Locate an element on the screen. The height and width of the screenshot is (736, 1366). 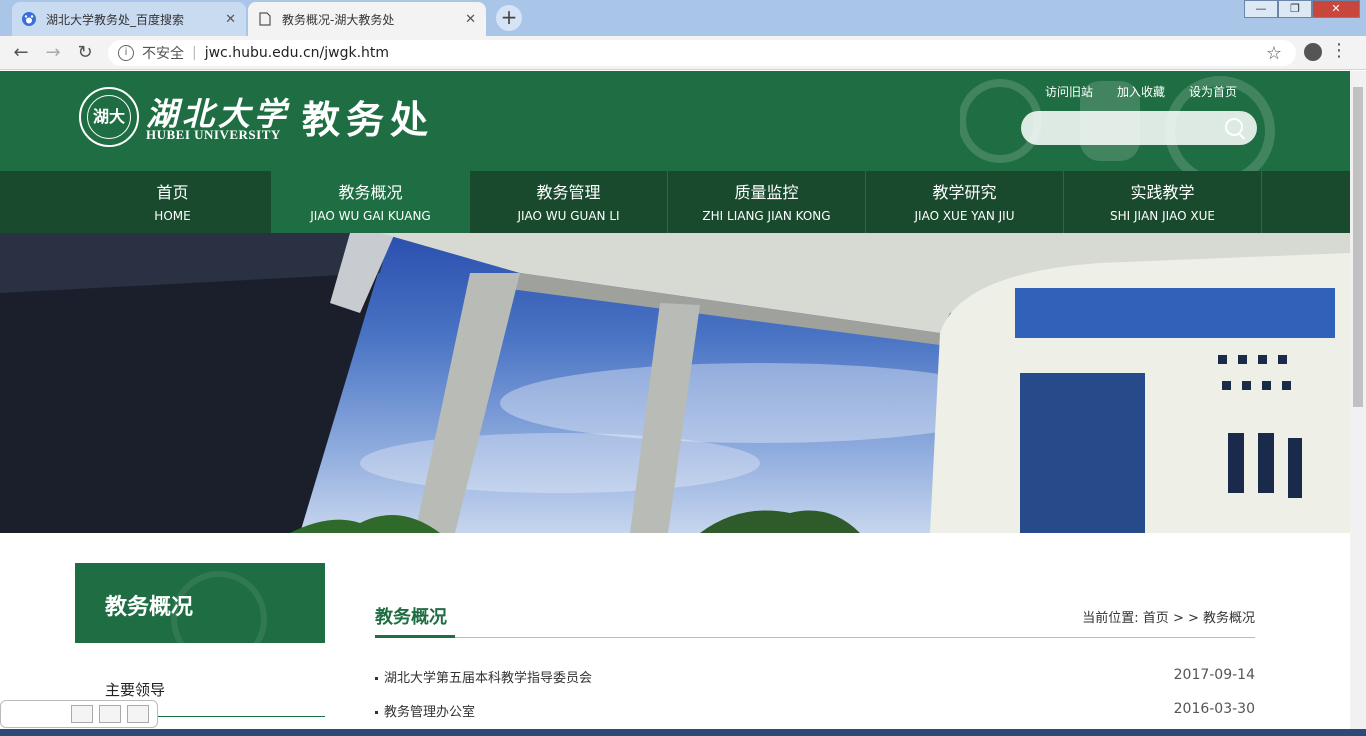
old-site-link: 访问旧站 is located at coordinates (1069, 91).